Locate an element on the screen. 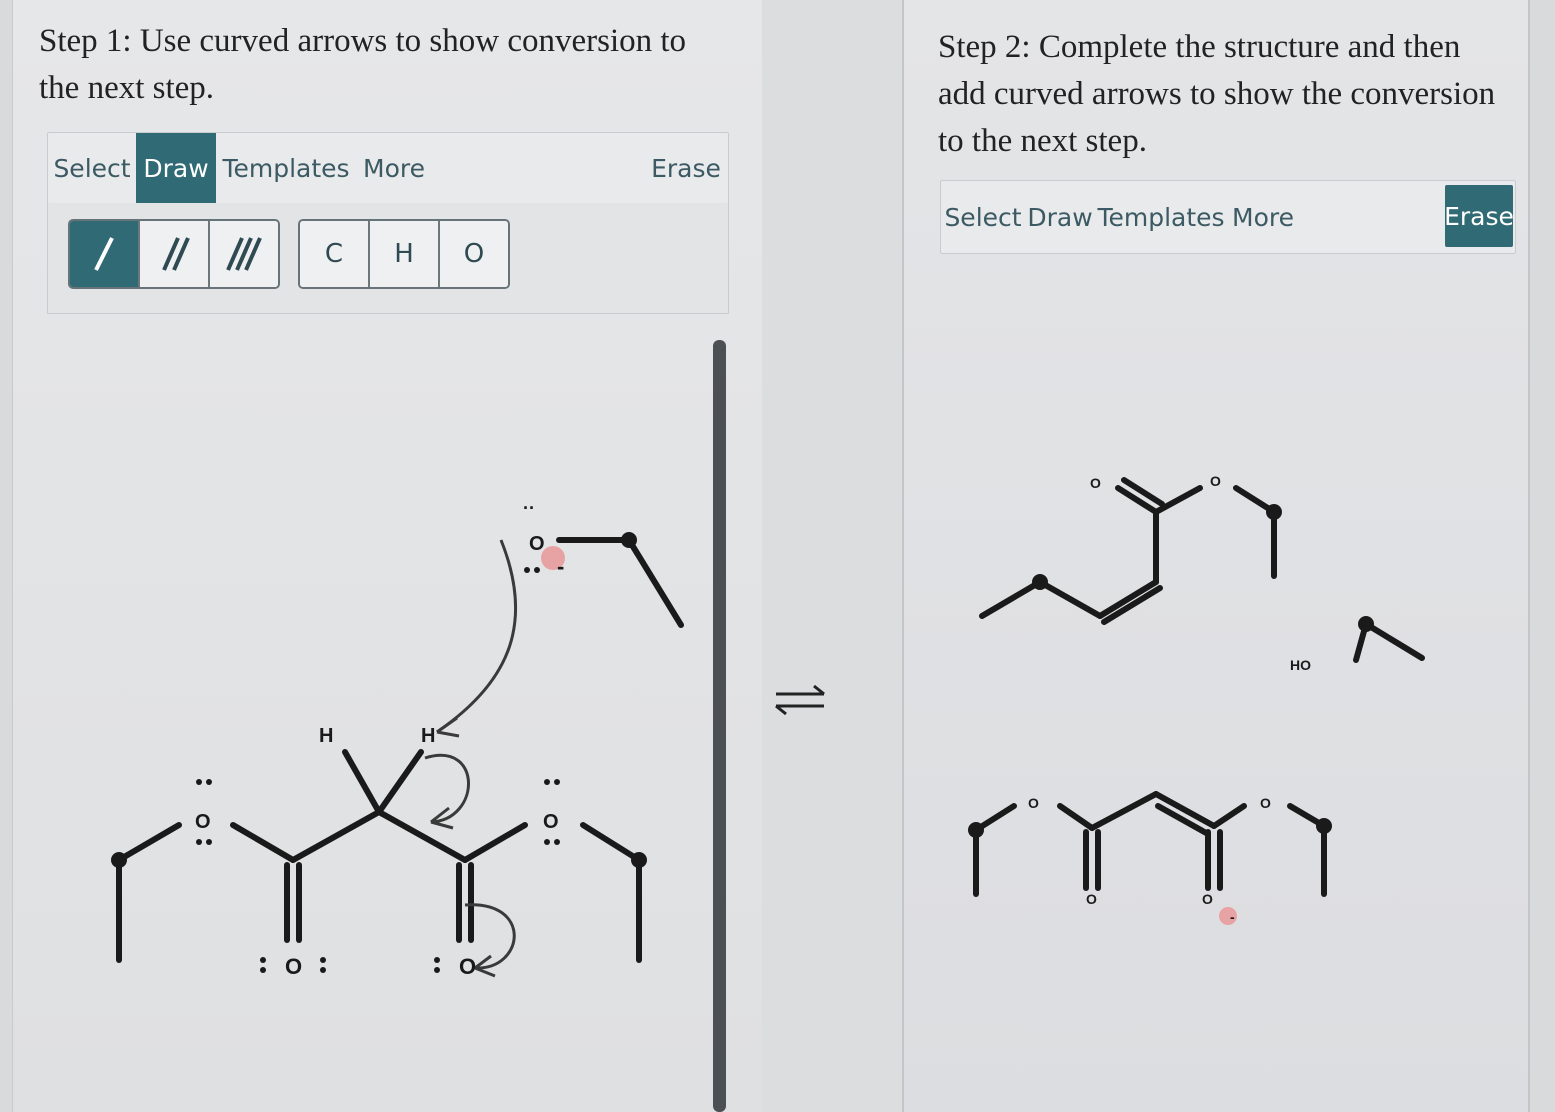  double-bond-icon is located at coordinates (176, 254).